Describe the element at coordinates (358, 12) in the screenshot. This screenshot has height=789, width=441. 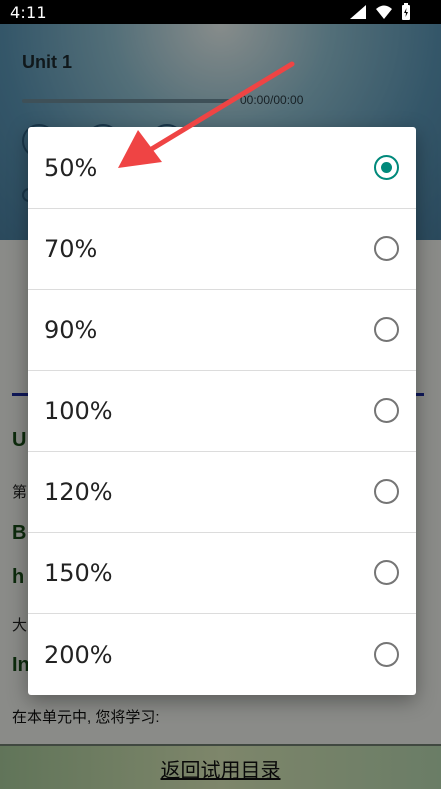
I see `signal-icon` at that location.